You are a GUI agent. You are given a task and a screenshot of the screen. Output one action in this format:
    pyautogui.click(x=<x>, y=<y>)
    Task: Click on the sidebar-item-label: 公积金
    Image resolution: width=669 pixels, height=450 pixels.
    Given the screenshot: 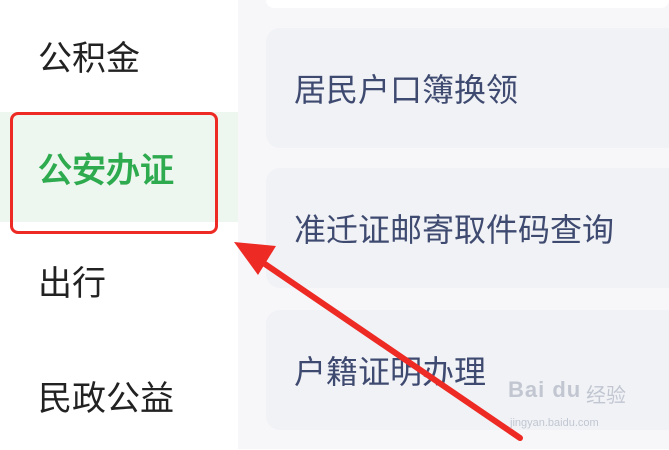 What is the action you would take?
    pyautogui.click(x=89, y=58)
    